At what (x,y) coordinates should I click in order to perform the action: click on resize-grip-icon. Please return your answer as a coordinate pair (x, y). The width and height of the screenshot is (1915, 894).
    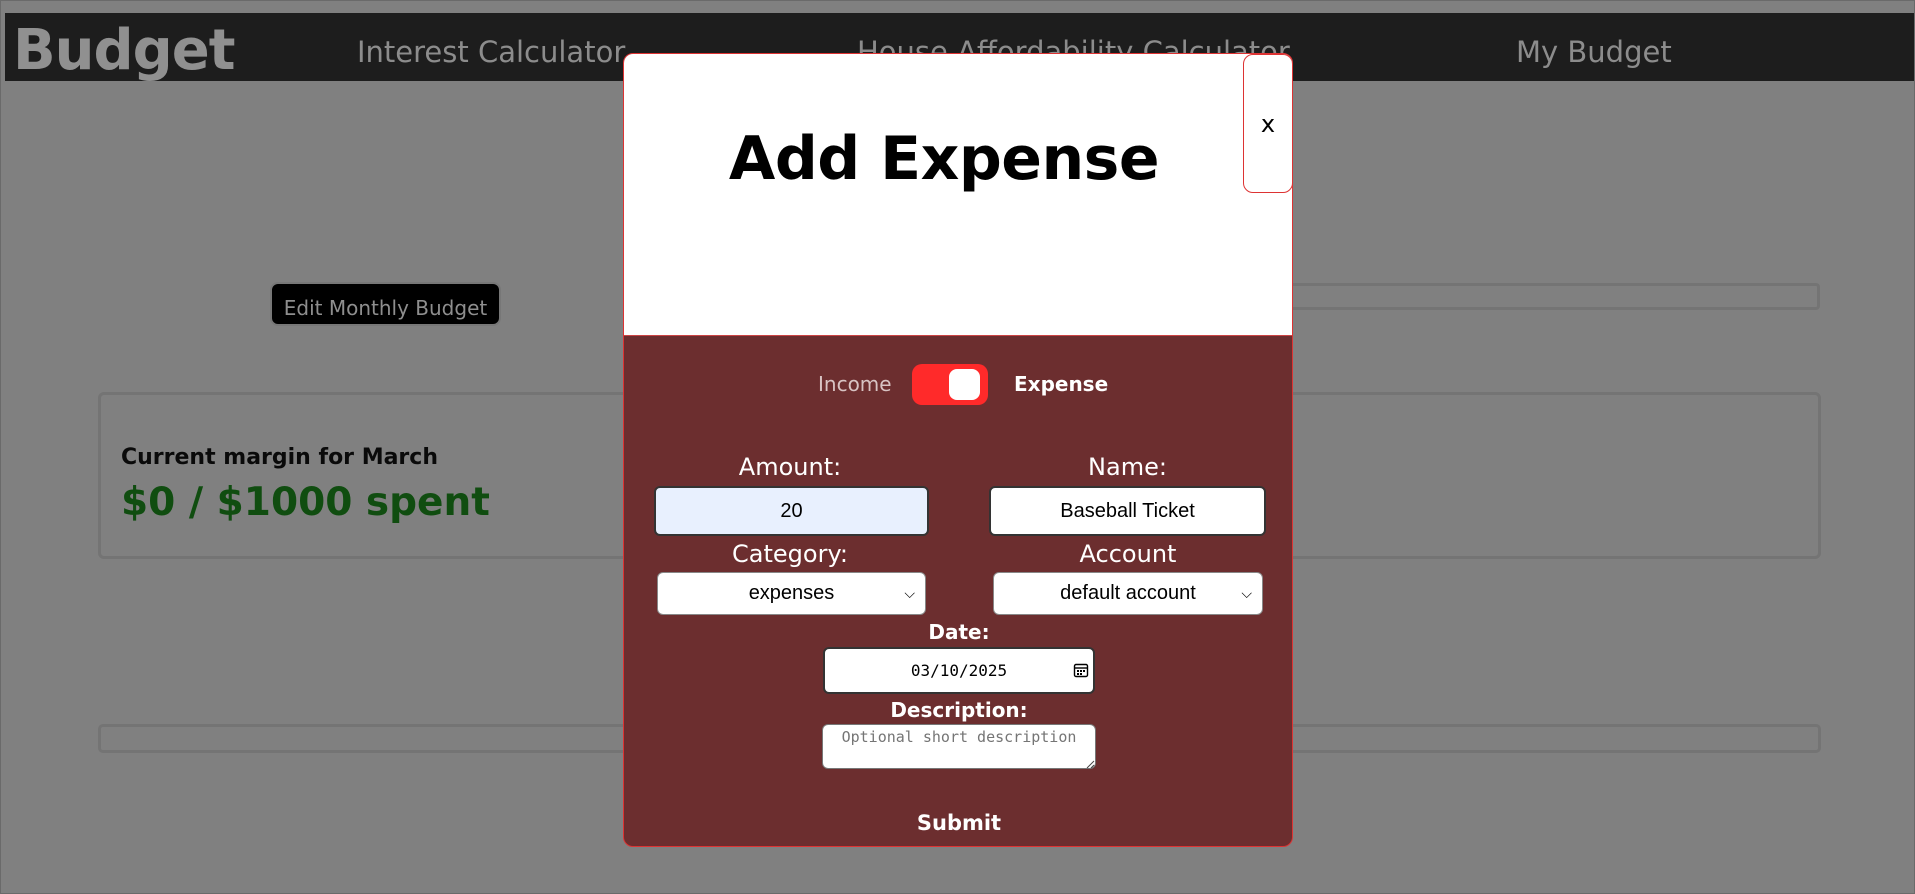
    Looking at the image, I should click on (1090, 764).